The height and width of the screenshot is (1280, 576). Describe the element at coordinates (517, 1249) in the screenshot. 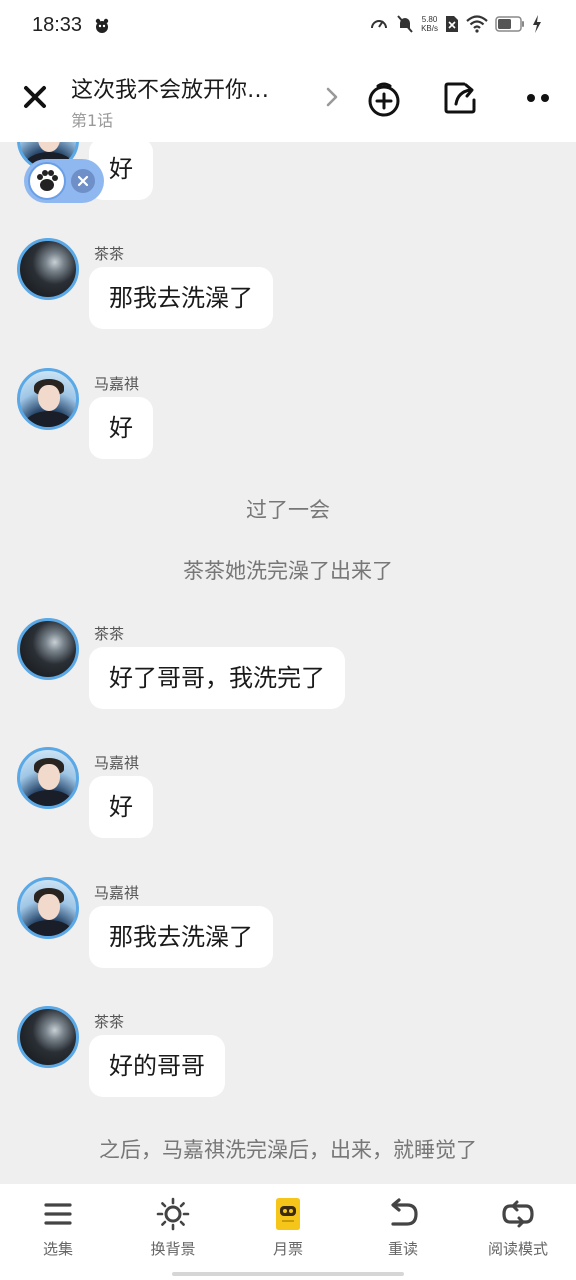

I see `tab-label: 阅读模式` at that location.